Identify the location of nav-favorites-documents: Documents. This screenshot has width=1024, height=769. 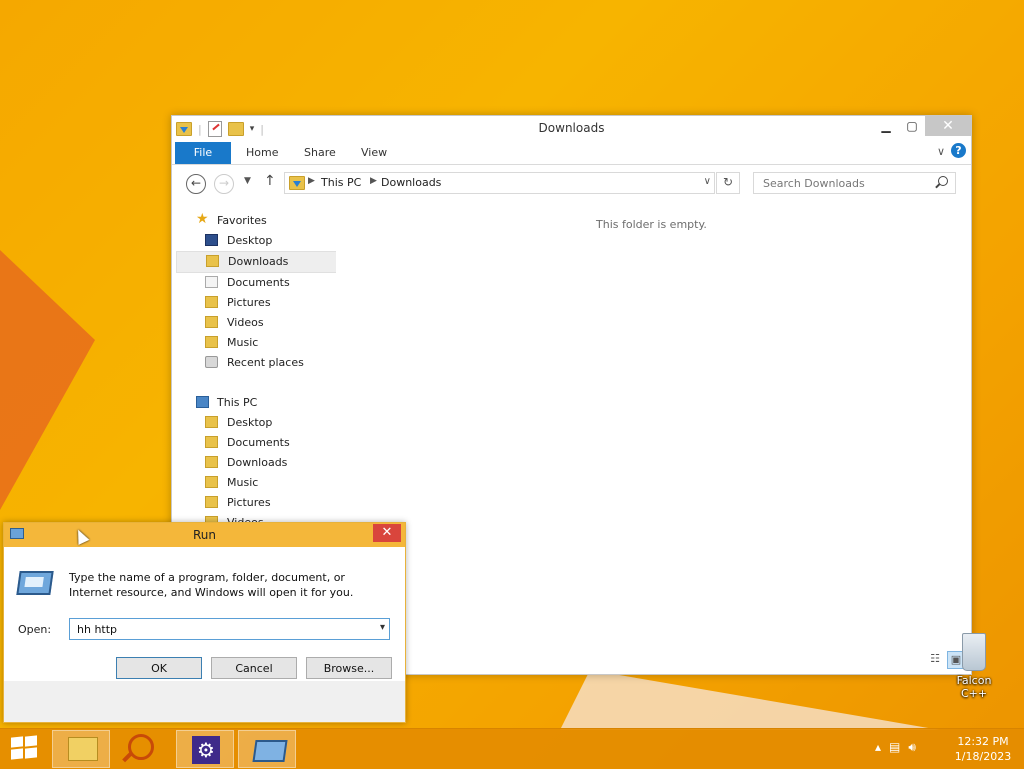
(256, 283).